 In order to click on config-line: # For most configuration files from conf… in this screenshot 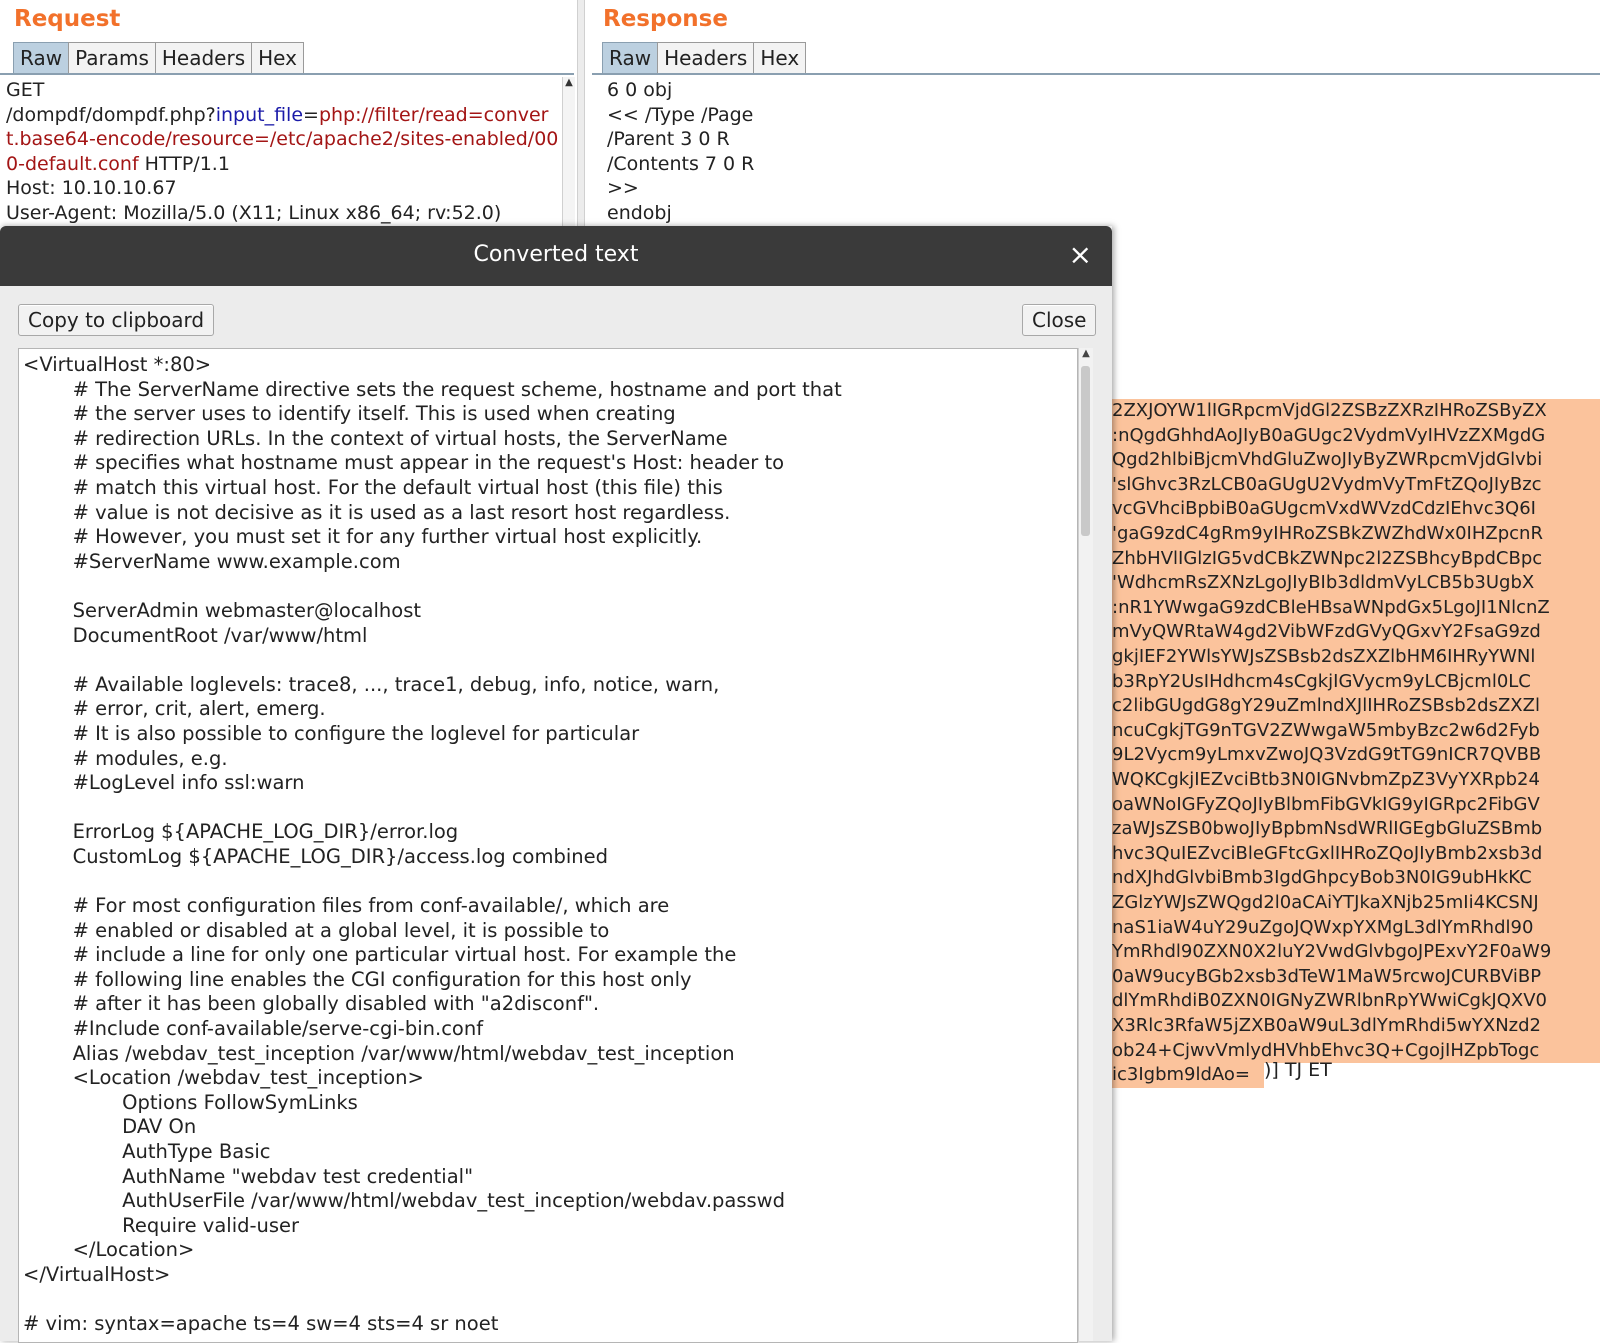, I will do `click(346, 906)`.